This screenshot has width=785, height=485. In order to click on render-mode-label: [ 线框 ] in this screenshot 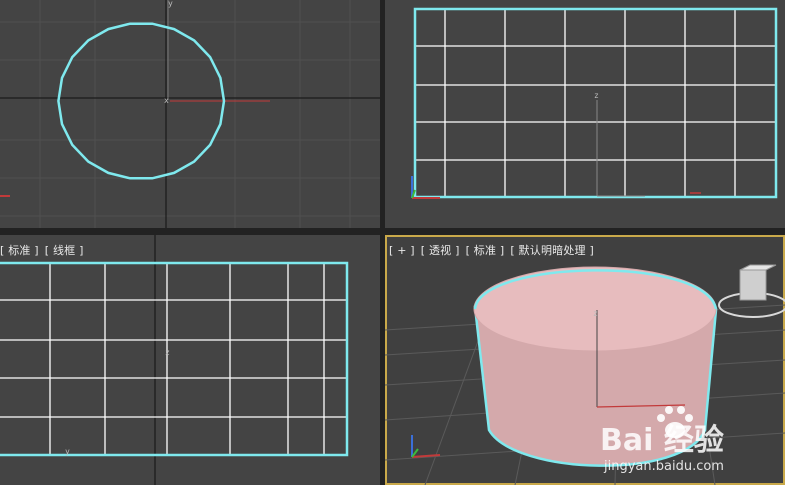, I will do `click(64, 250)`.